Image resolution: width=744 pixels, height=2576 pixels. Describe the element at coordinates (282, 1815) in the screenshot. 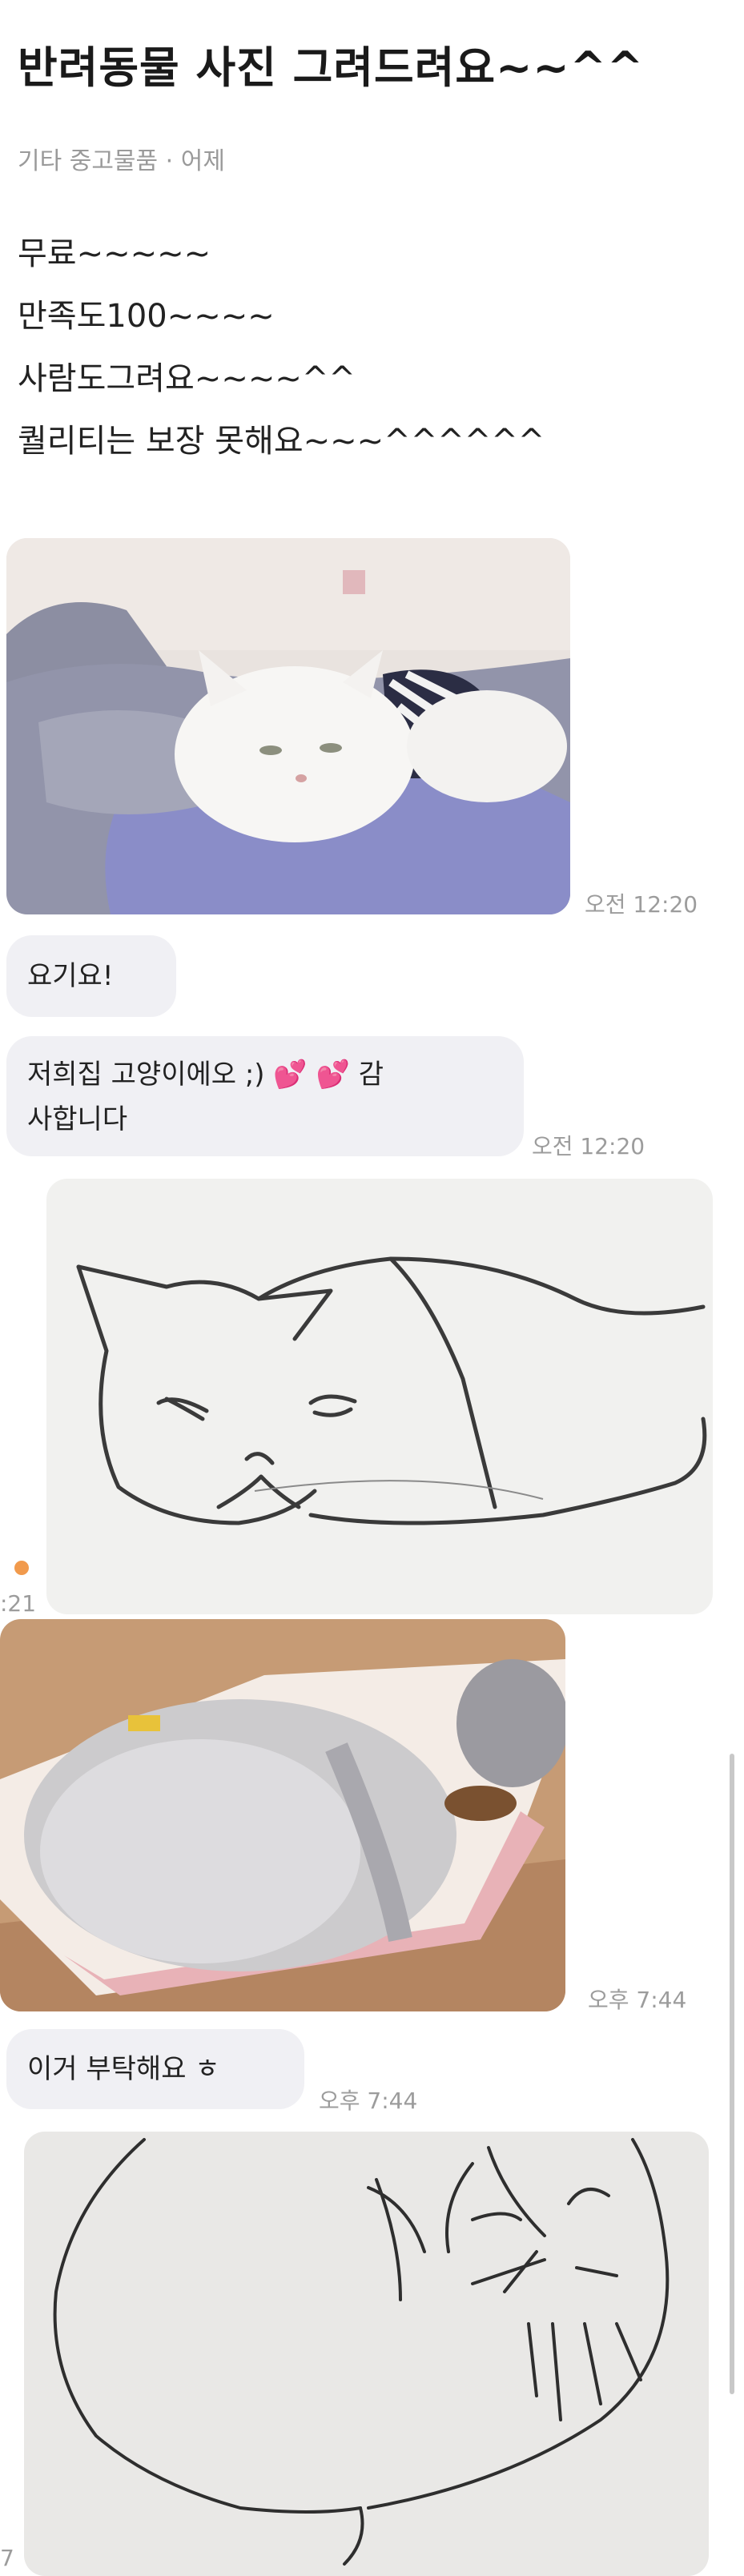

I see `cat-photo-cat-in-box` at that location.